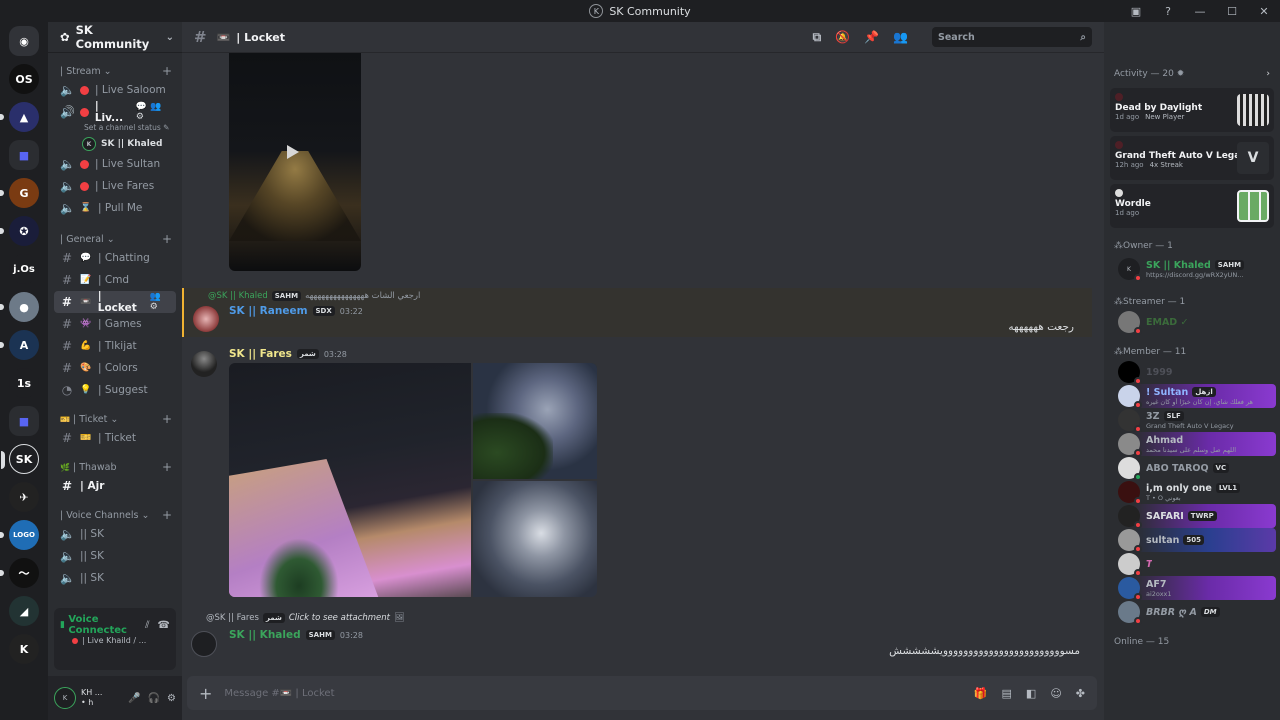  I want to click on signal-icon: ▮, so click(64, 625).